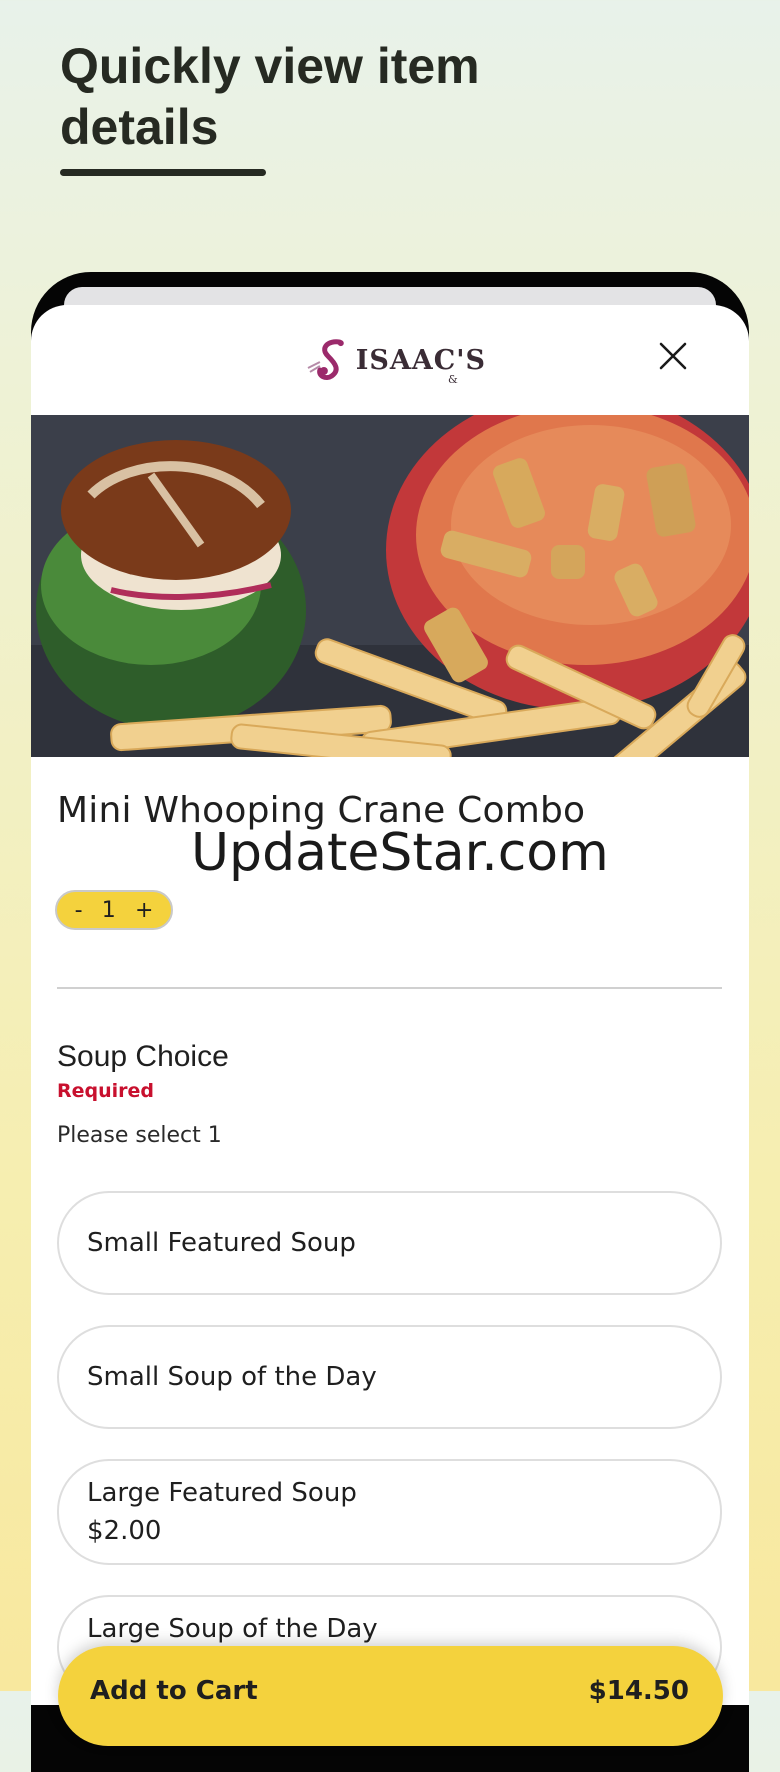 The height and width of the screenshot is (1772, 780). What do you see at coordinates (400, 853) in the screenshot?
I see `watermark-text: UpdateStar.com` at bounding box center [400, 853].